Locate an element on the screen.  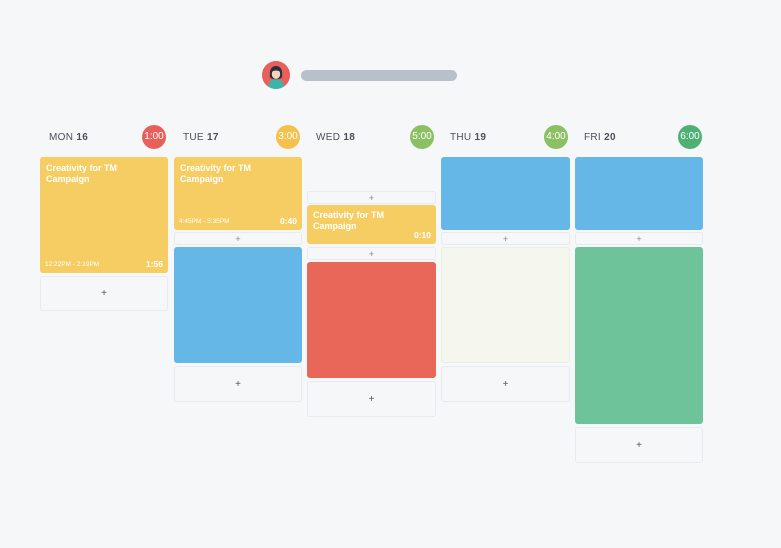
day-header-thu: THU 19 4:00 is located at coordinates (510, 137).